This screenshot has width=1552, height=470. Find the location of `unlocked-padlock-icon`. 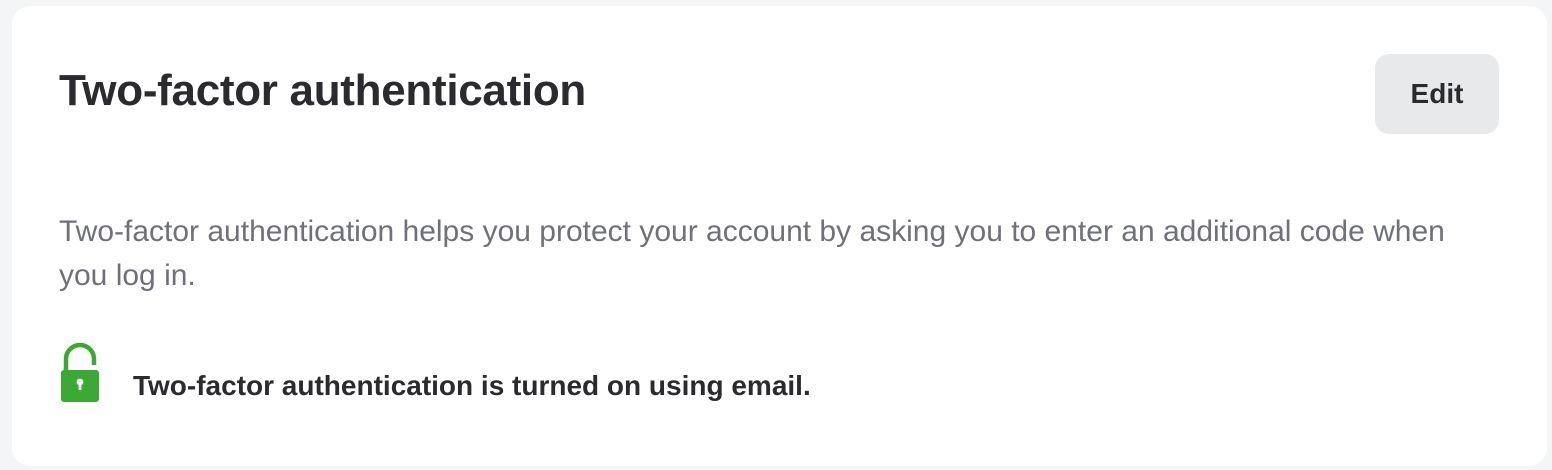

unlocked-padlock-icon is located at coordinates (80, 374).